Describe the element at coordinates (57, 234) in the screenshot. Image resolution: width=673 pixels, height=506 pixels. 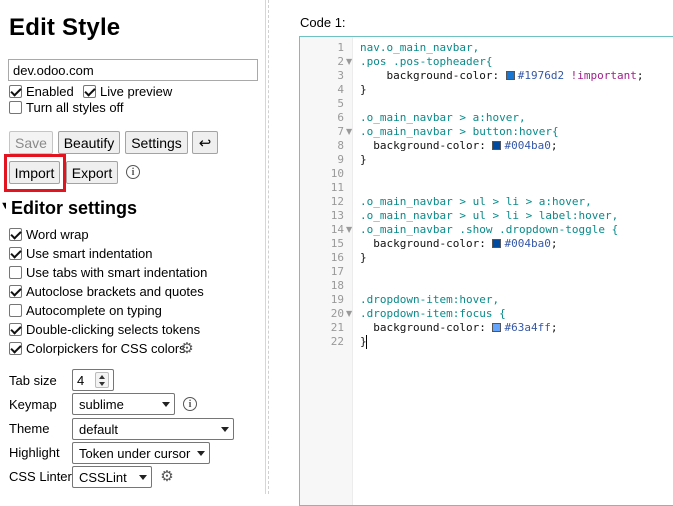
I see `option-label: Word wrap` at that location.